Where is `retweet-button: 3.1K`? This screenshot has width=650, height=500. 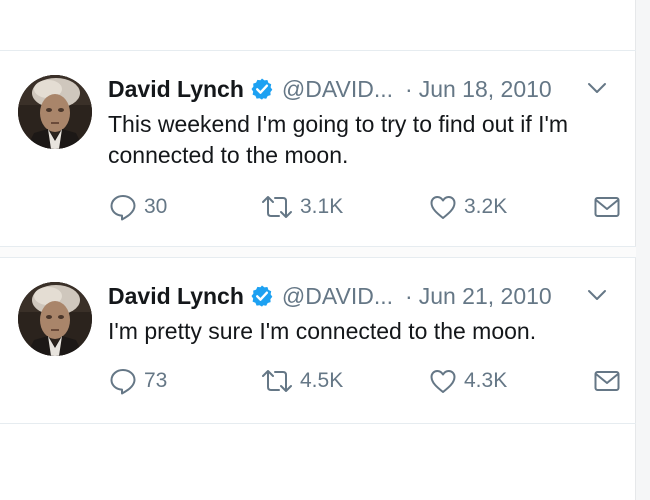
retweet-button: 3.1K is located at coordinates (301, 207).